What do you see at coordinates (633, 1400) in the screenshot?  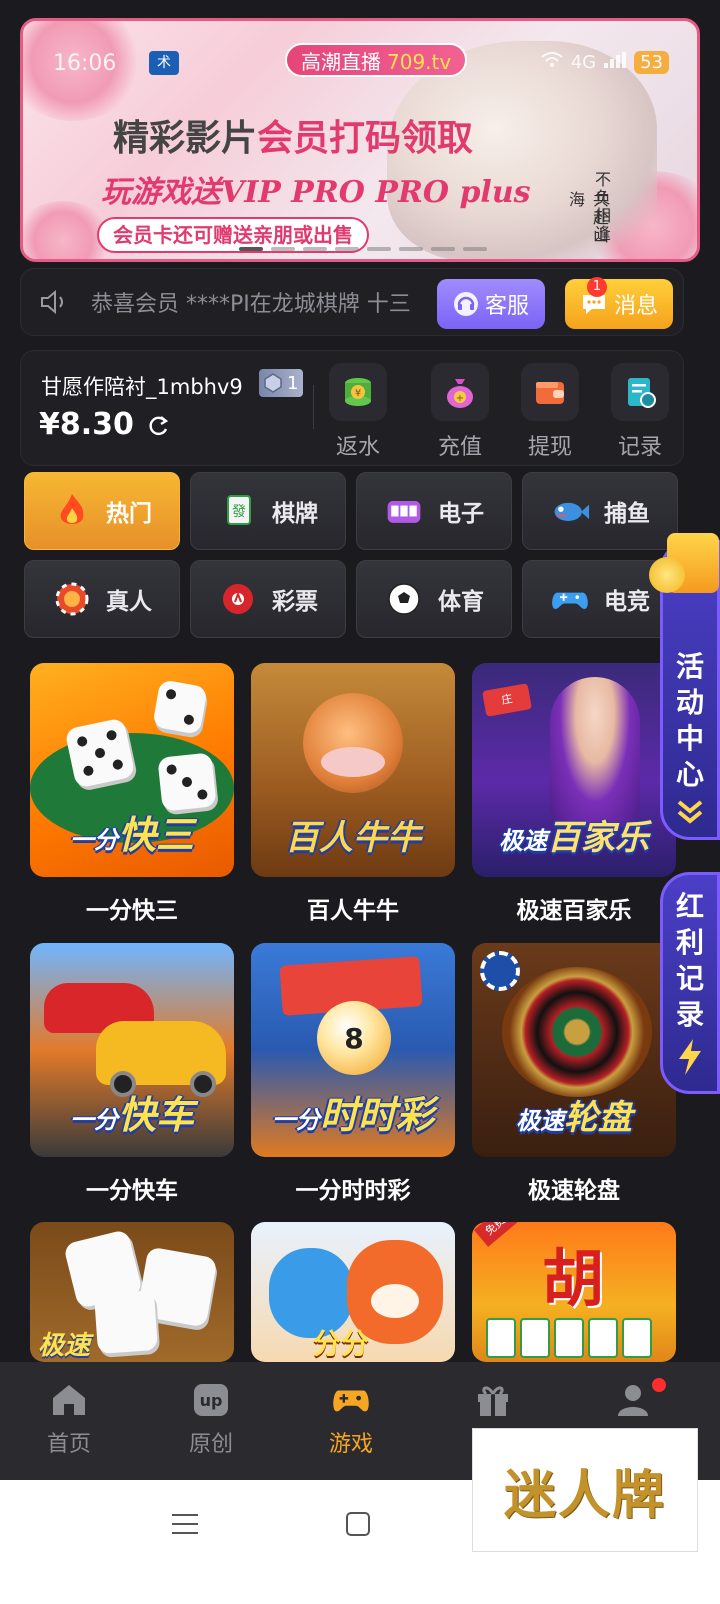 I see `profile-icon` at bounding box center [633, 1400].